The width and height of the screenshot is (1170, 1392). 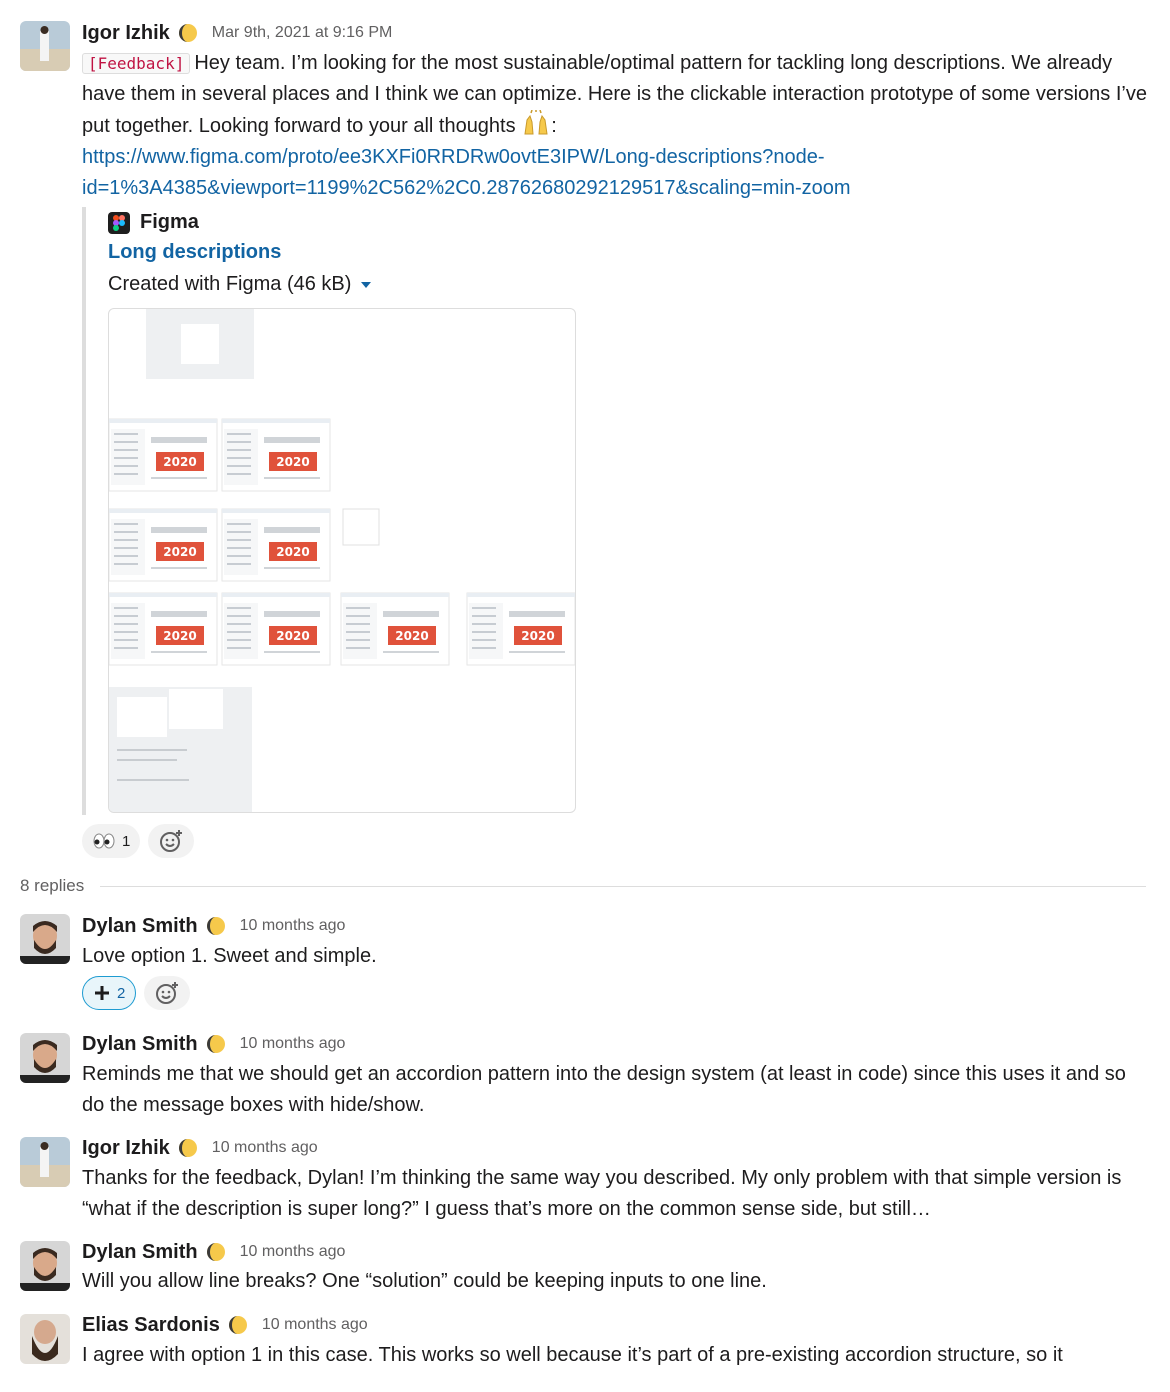 What do you see at coordinates (121, 993) in the screenshot?
I see `reaction-count: 2` at bounding box center [121, 993].